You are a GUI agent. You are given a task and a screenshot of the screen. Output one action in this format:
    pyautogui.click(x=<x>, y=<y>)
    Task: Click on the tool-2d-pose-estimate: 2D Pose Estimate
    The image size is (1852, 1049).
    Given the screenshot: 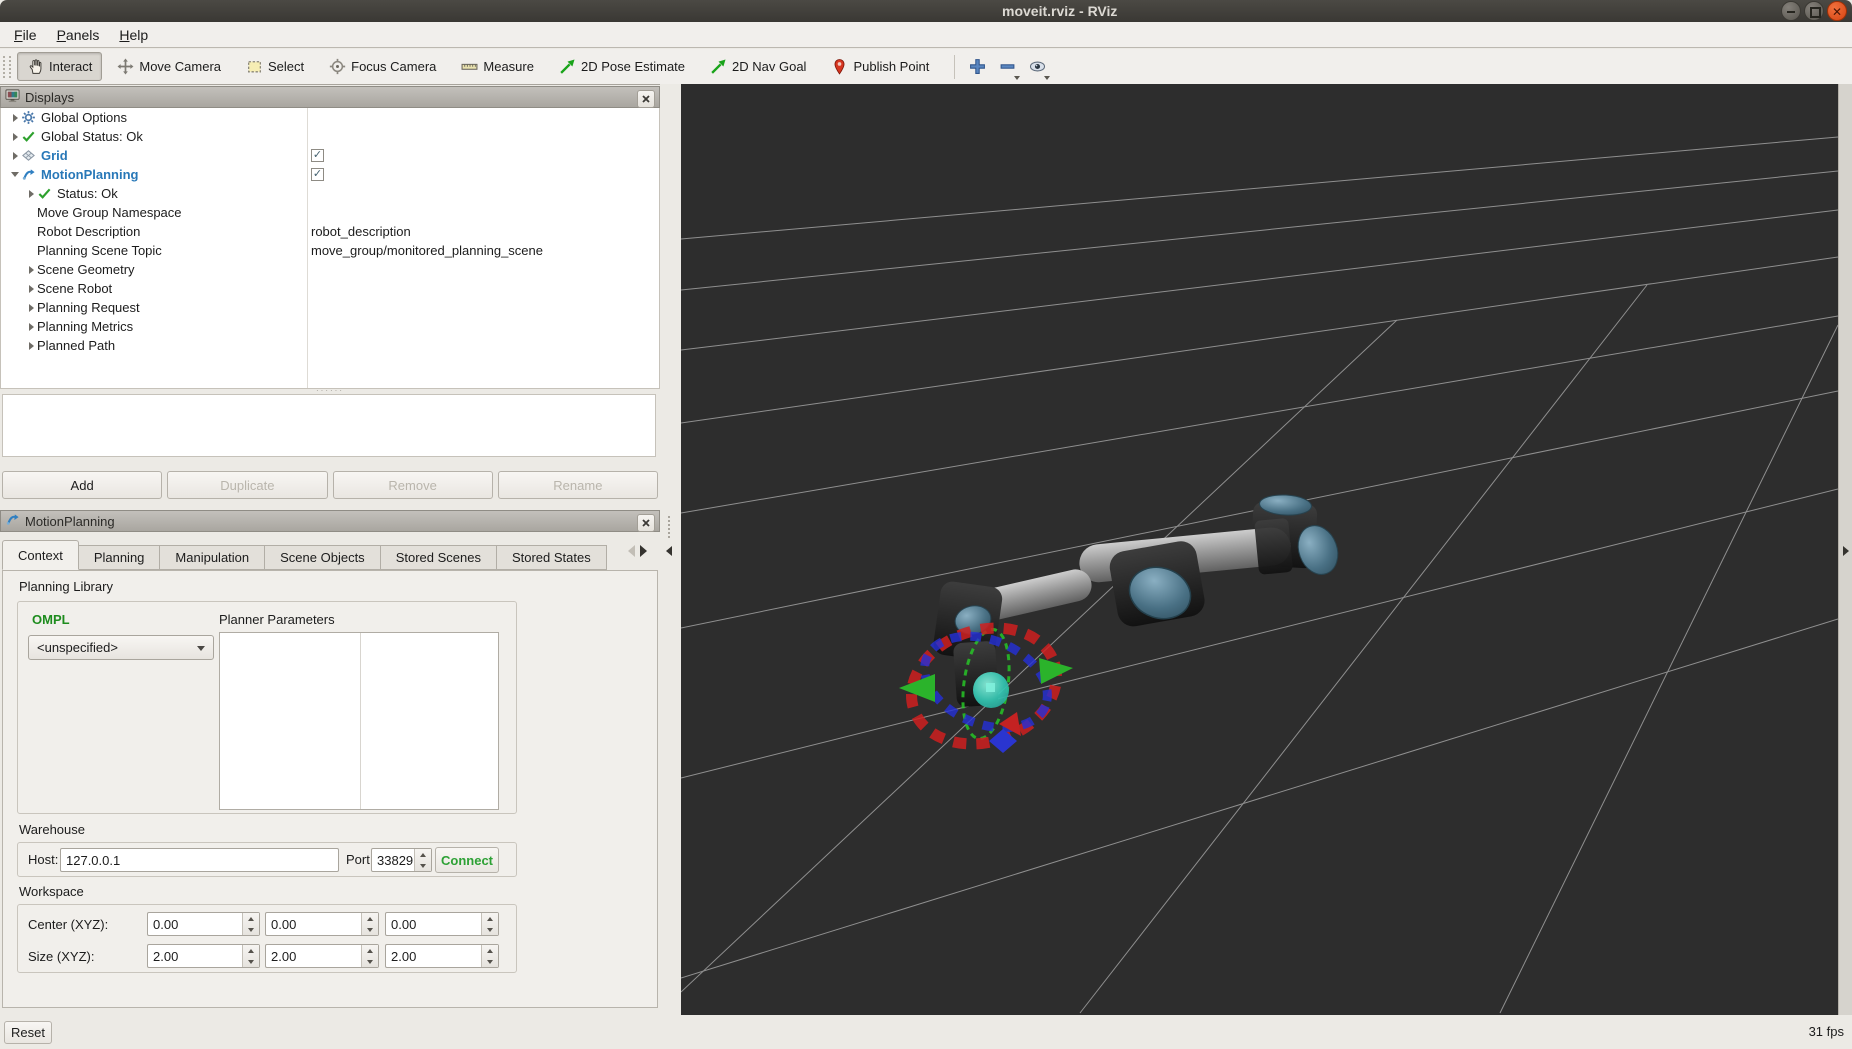 What is the action you would take?
    pyautogui.click(x=622, y=66)
    